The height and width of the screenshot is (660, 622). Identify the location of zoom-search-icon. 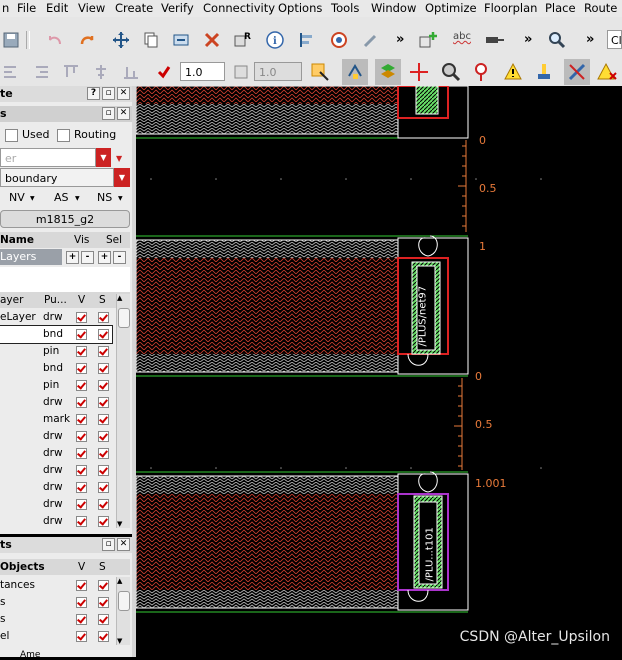
(557, 40).